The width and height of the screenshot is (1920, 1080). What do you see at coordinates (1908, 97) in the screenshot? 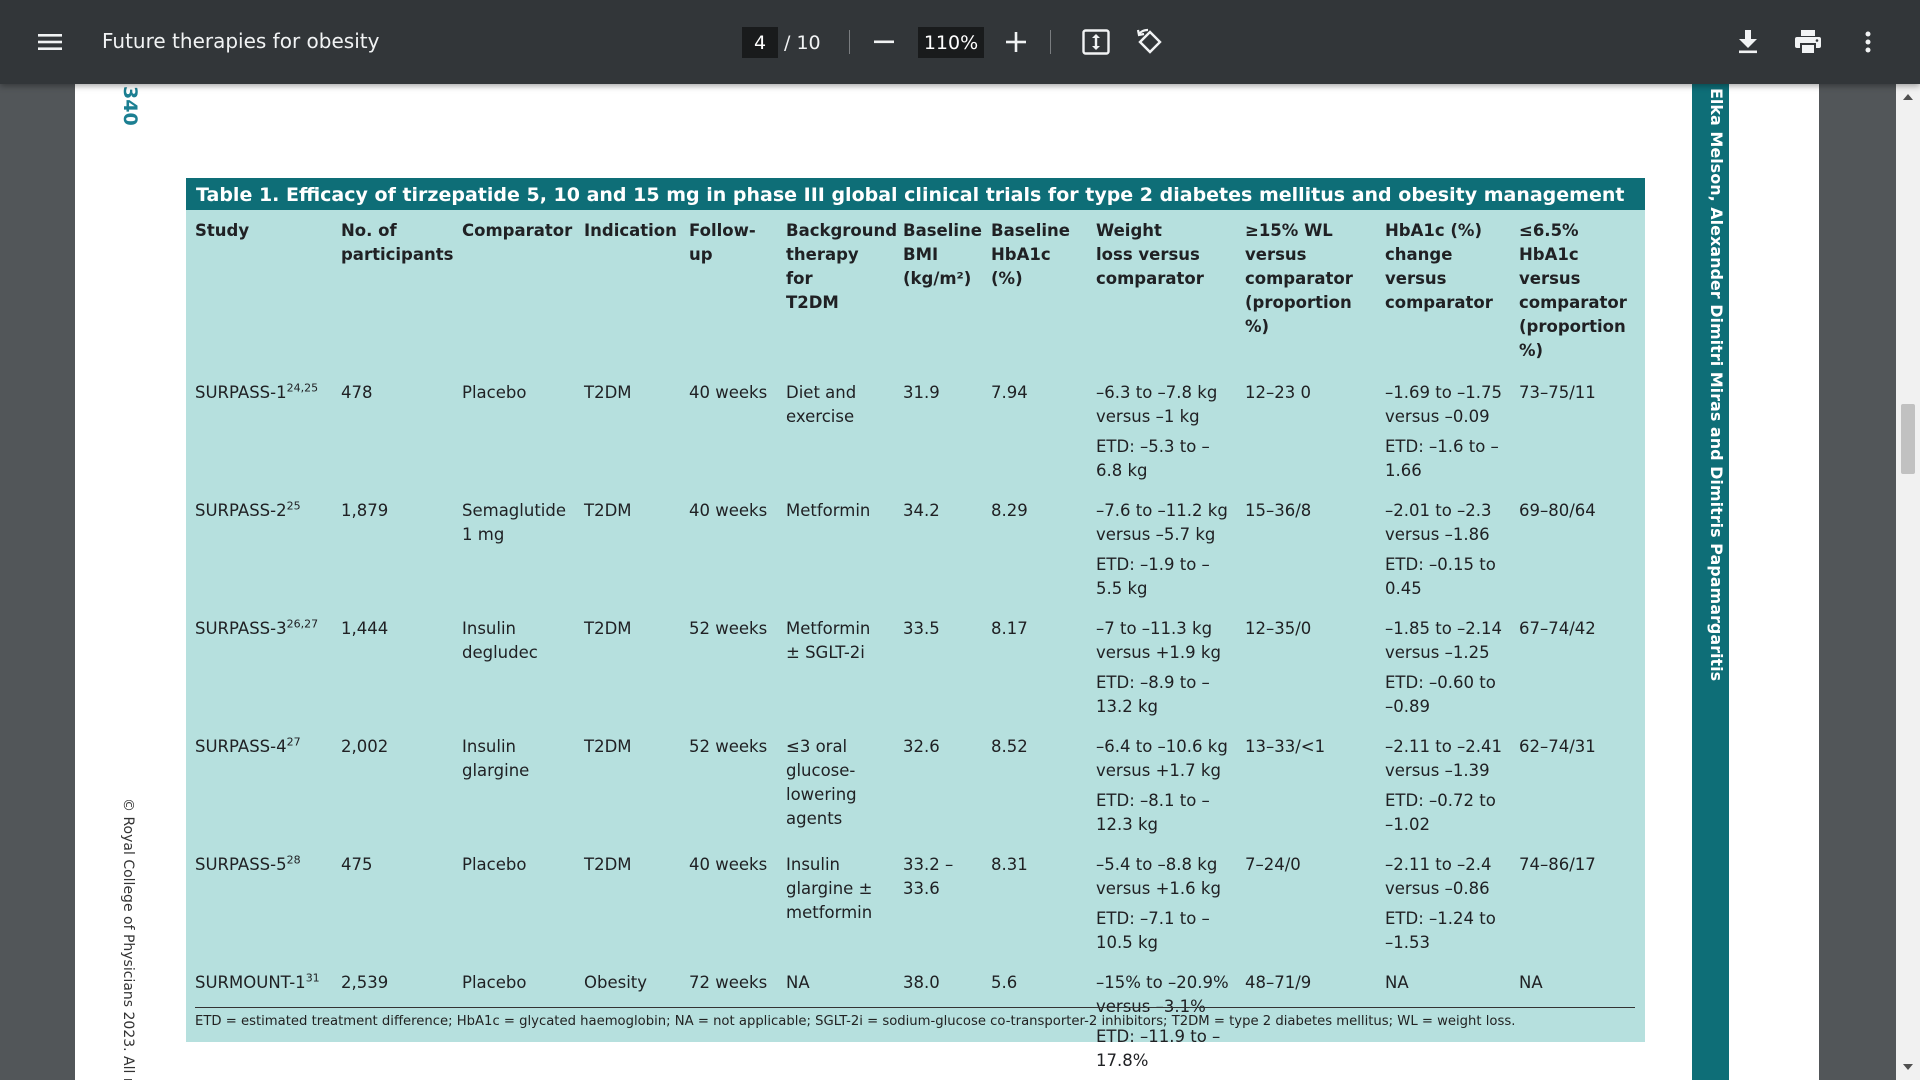
I see `scroll-up-arrow-icon` at bounding box center [1908, 97].